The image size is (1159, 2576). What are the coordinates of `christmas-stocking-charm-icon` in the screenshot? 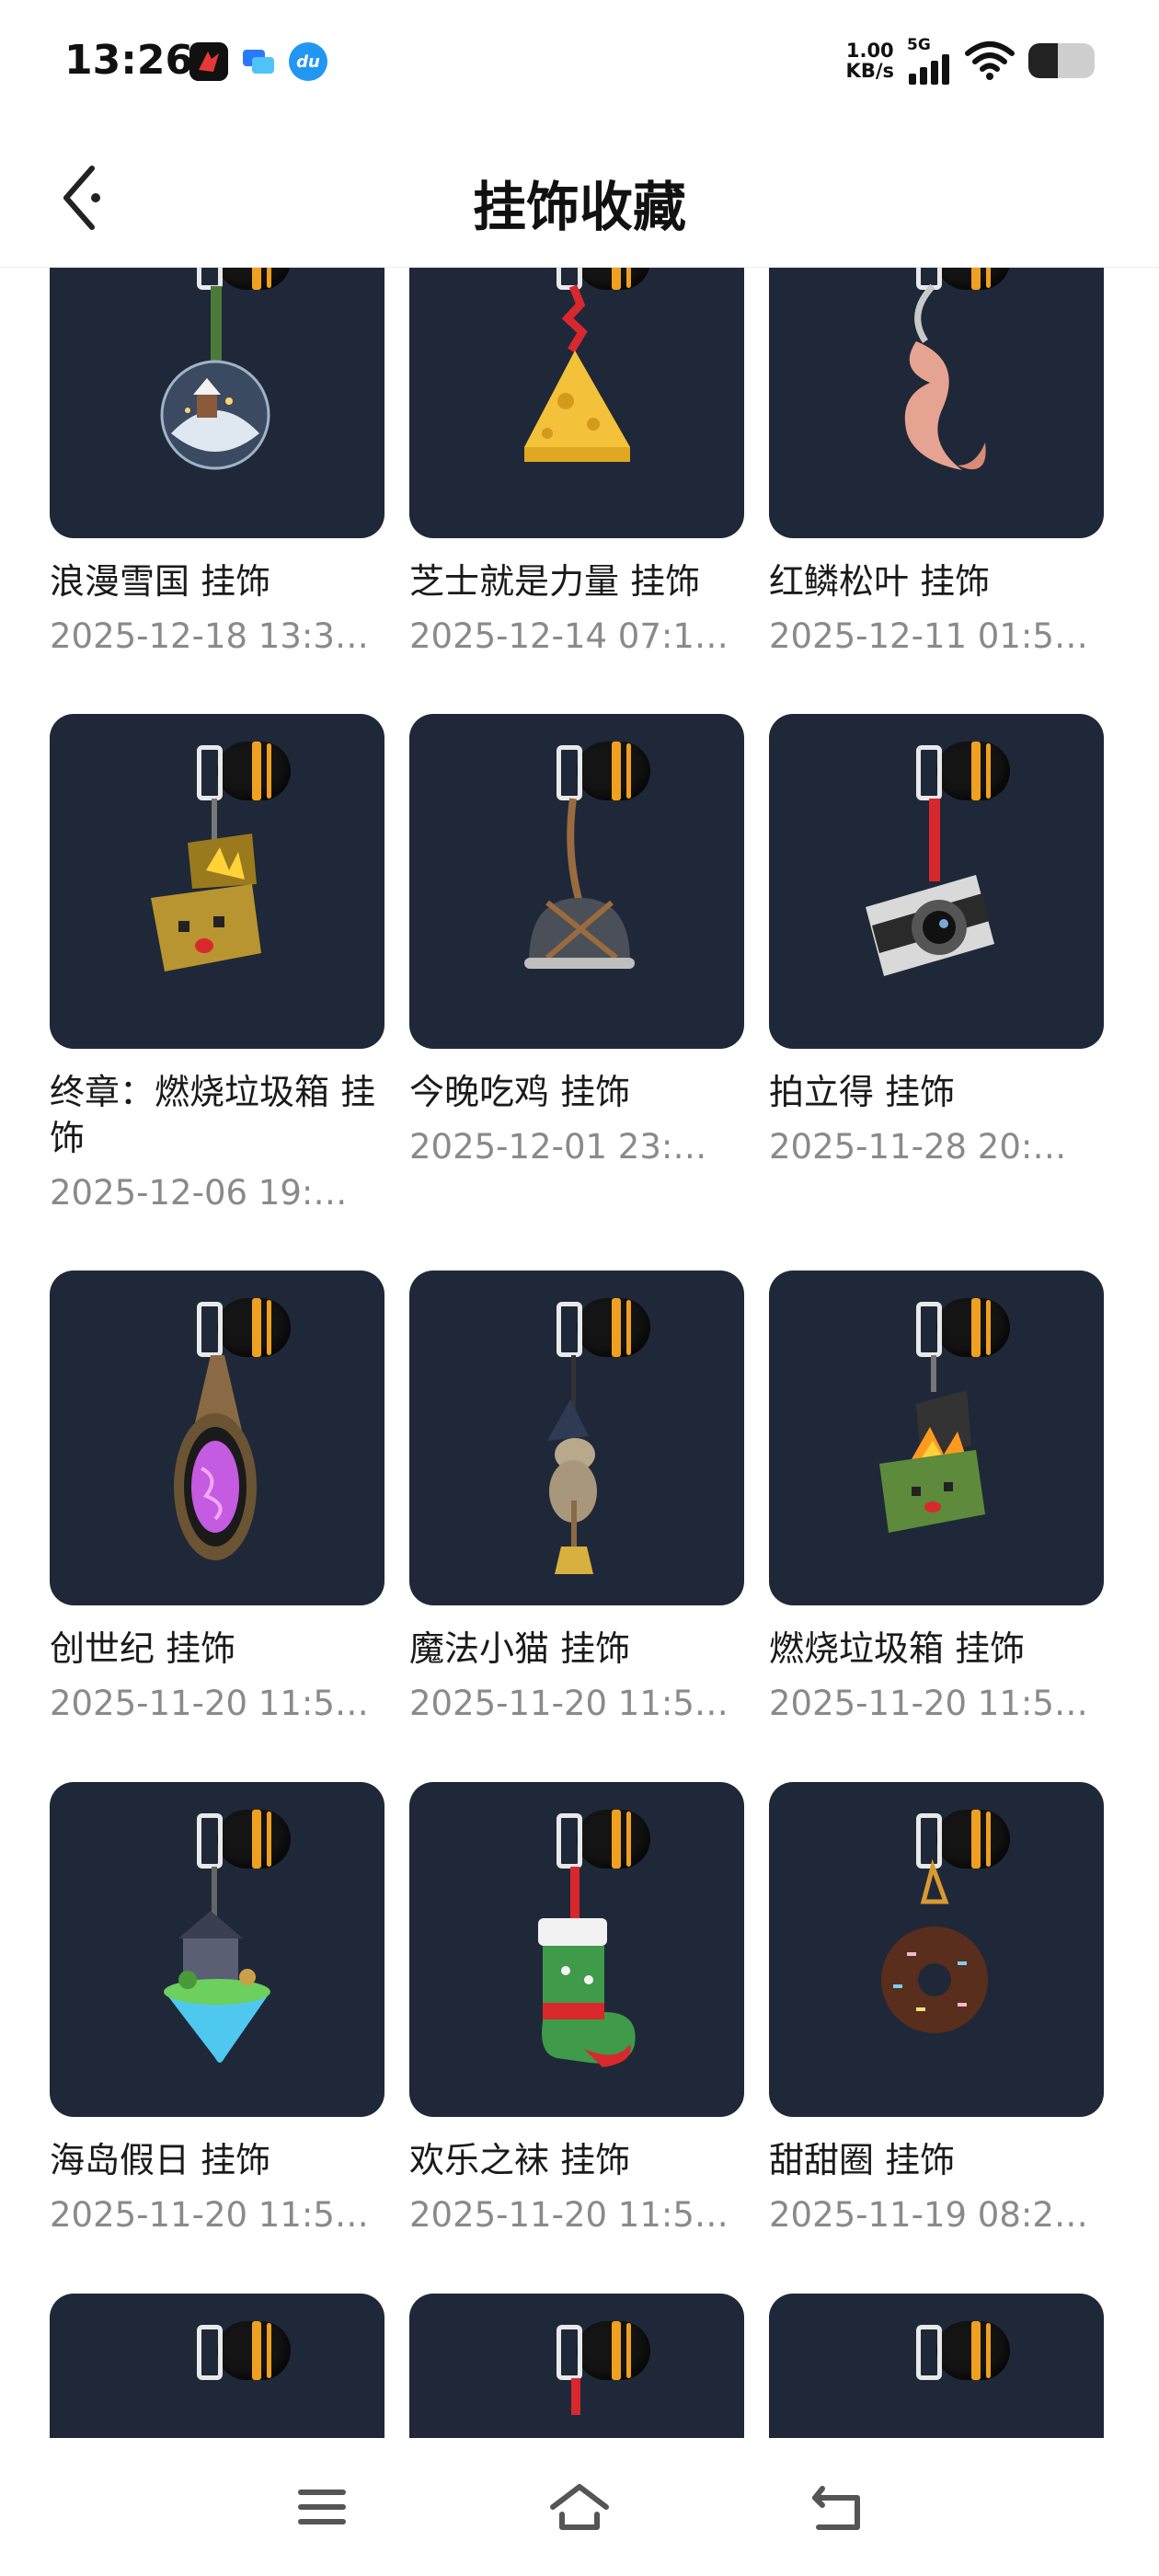 It's located at (587, 1967).